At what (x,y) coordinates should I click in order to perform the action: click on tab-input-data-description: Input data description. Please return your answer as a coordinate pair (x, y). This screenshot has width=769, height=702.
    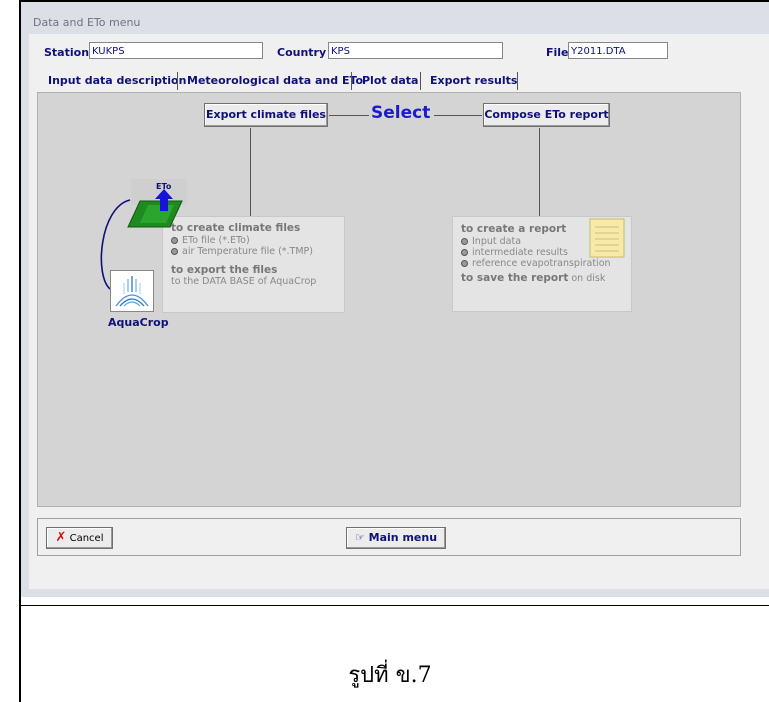
    Looking at the image, I should click on (117, 80).